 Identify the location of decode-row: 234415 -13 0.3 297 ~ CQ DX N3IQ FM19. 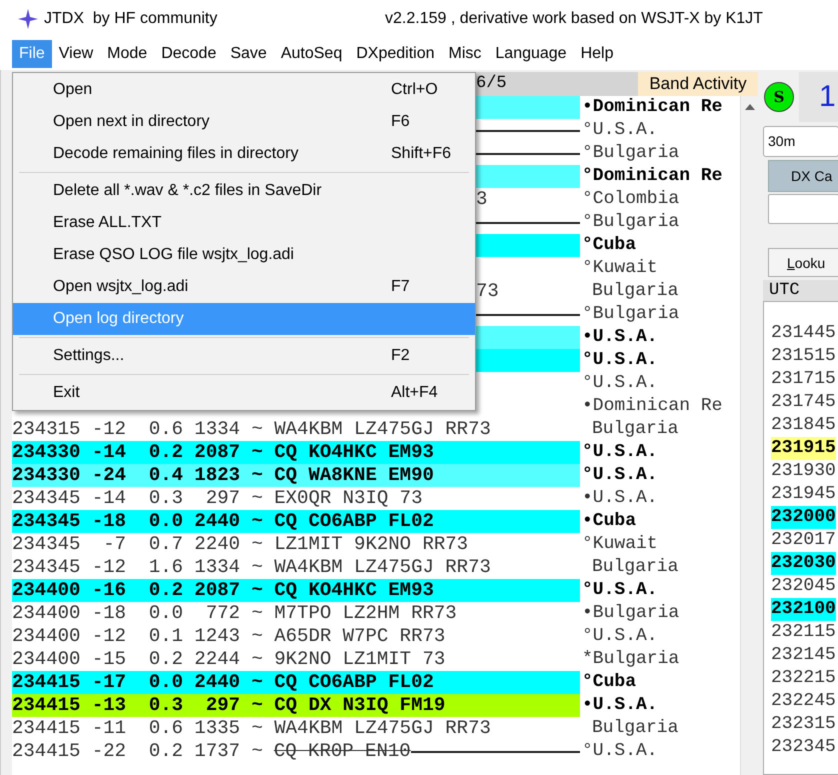
(296, 705).